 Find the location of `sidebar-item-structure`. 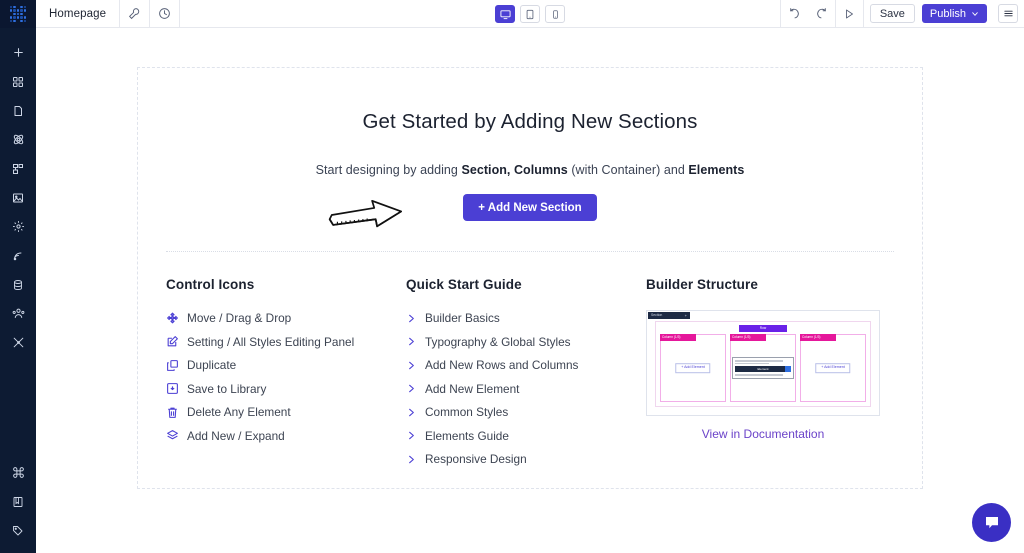

sidebar-item-structure is located at coordinates (18, 168).